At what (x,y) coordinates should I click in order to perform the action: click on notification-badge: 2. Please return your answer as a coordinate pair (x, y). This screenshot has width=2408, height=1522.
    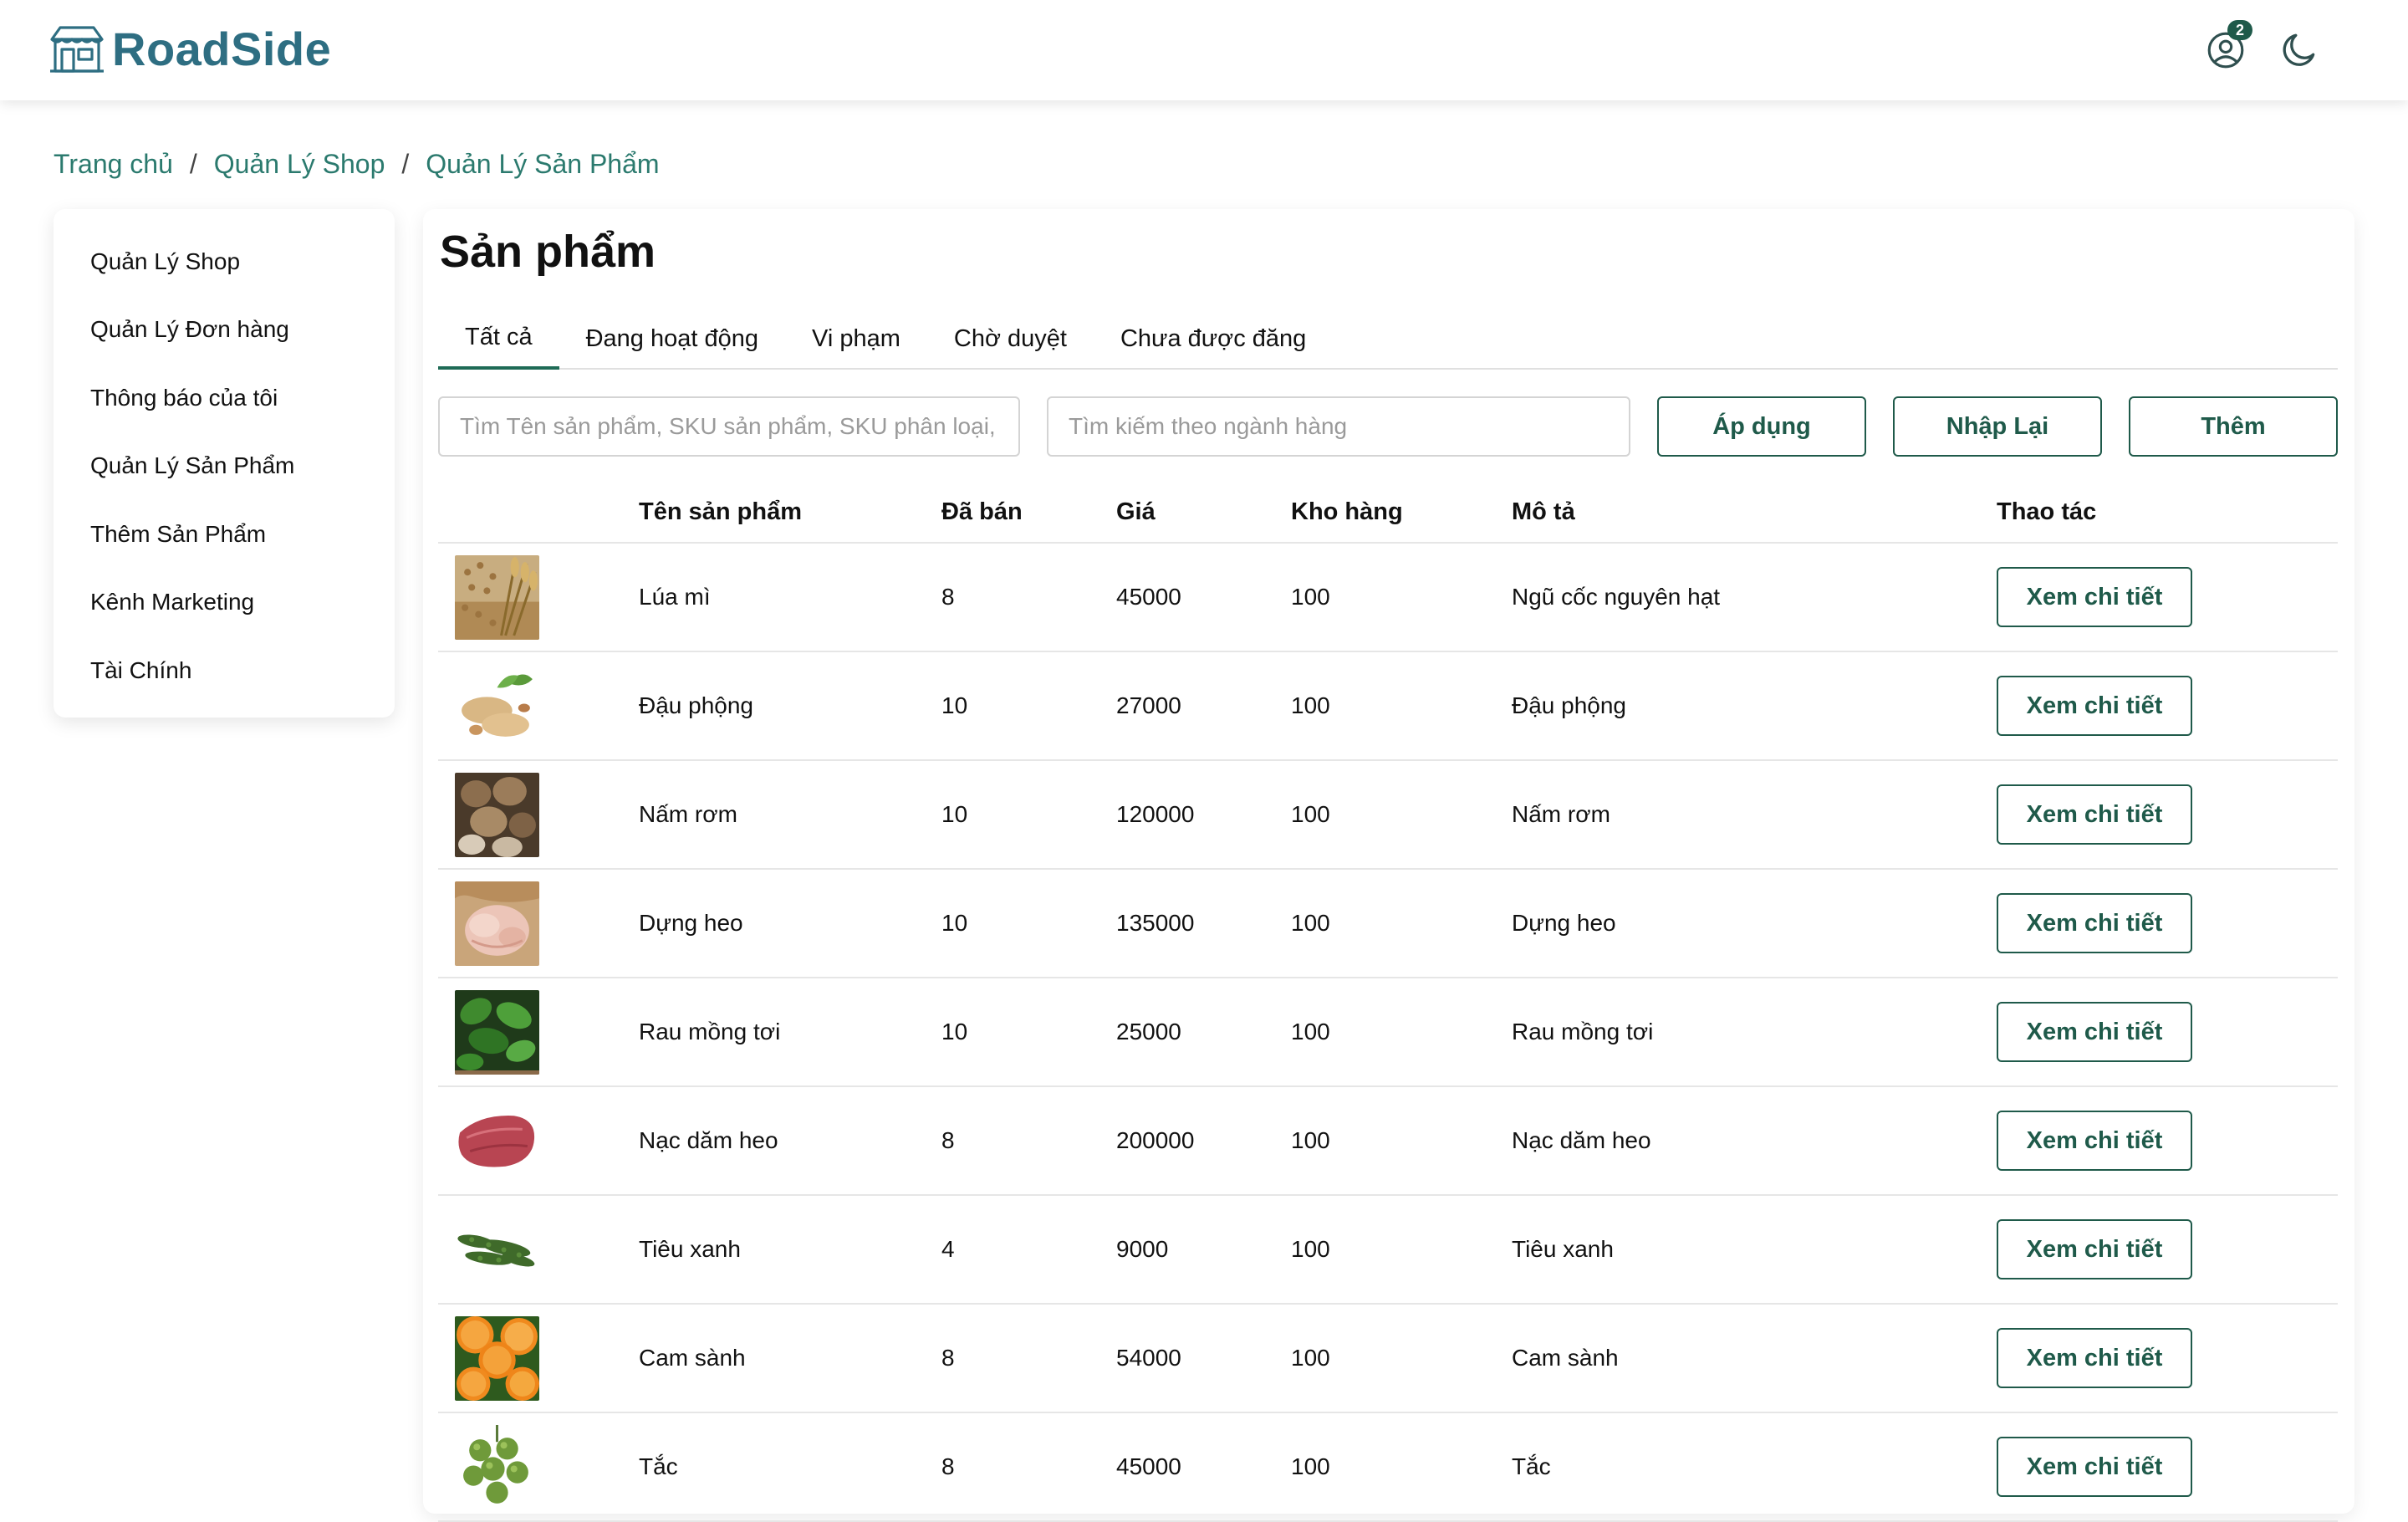
    Looking at the image, I should click on (2240, 30).